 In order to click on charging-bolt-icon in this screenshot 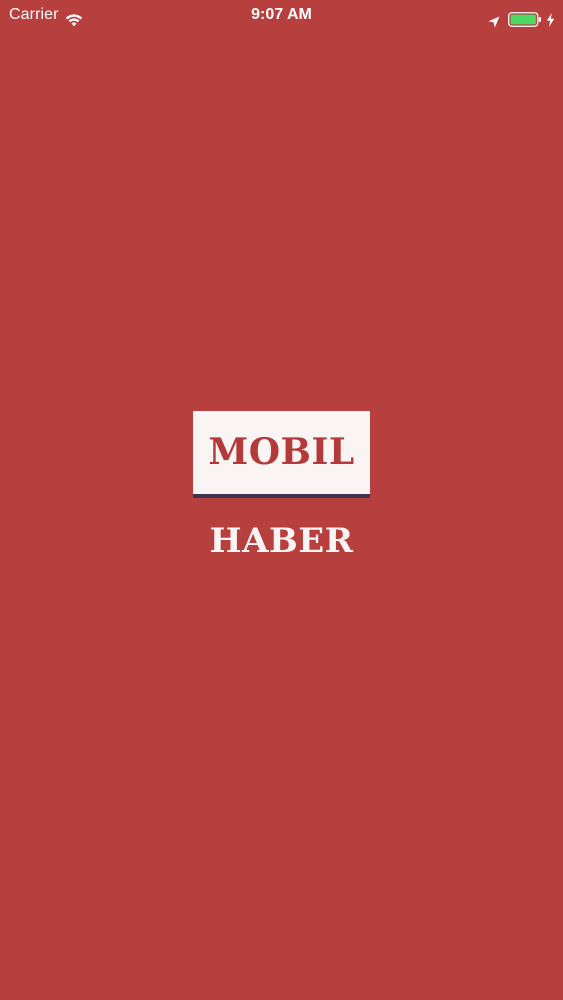, I will do `click(550, 17)`.